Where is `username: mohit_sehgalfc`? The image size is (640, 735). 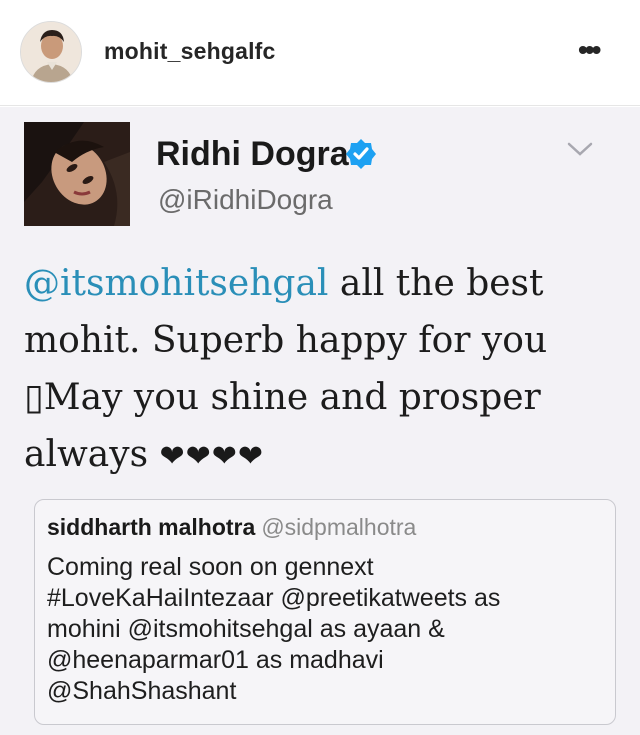 username: mohit_sehgalfc is located at coordinates (190, 51).